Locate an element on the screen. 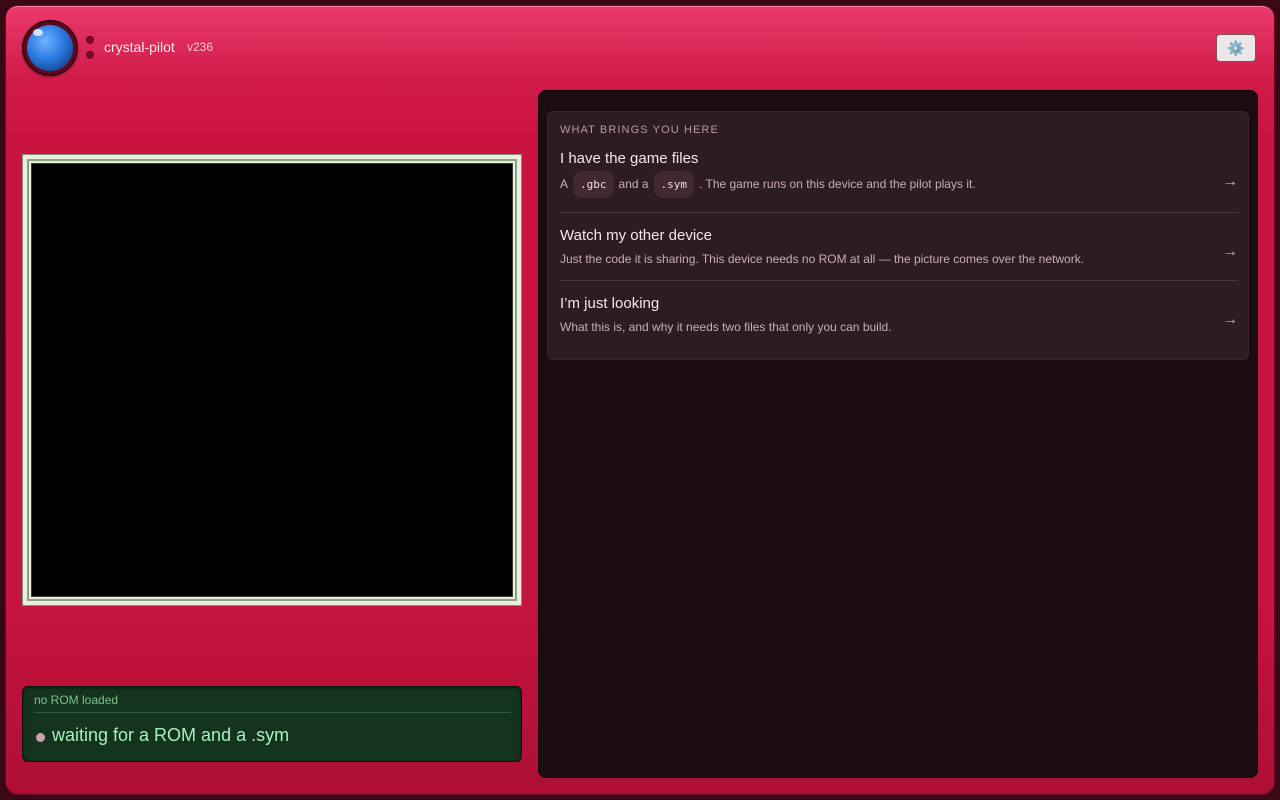  option-title: I have the game files is located at coordinates (629, 158).